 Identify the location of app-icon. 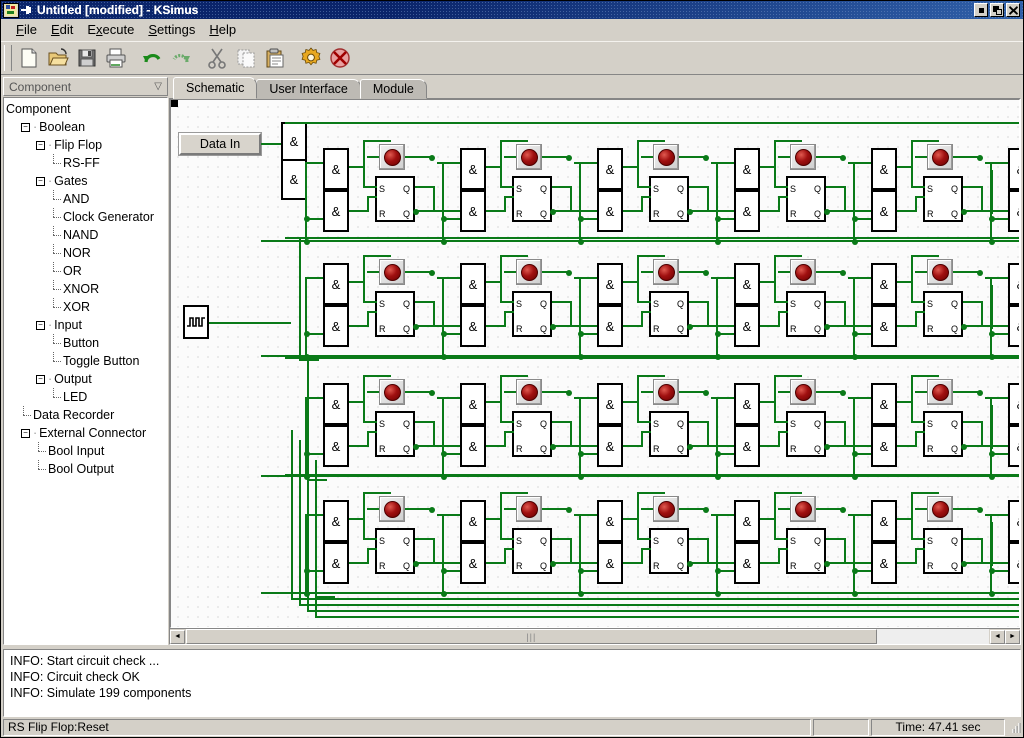
(11, 10).